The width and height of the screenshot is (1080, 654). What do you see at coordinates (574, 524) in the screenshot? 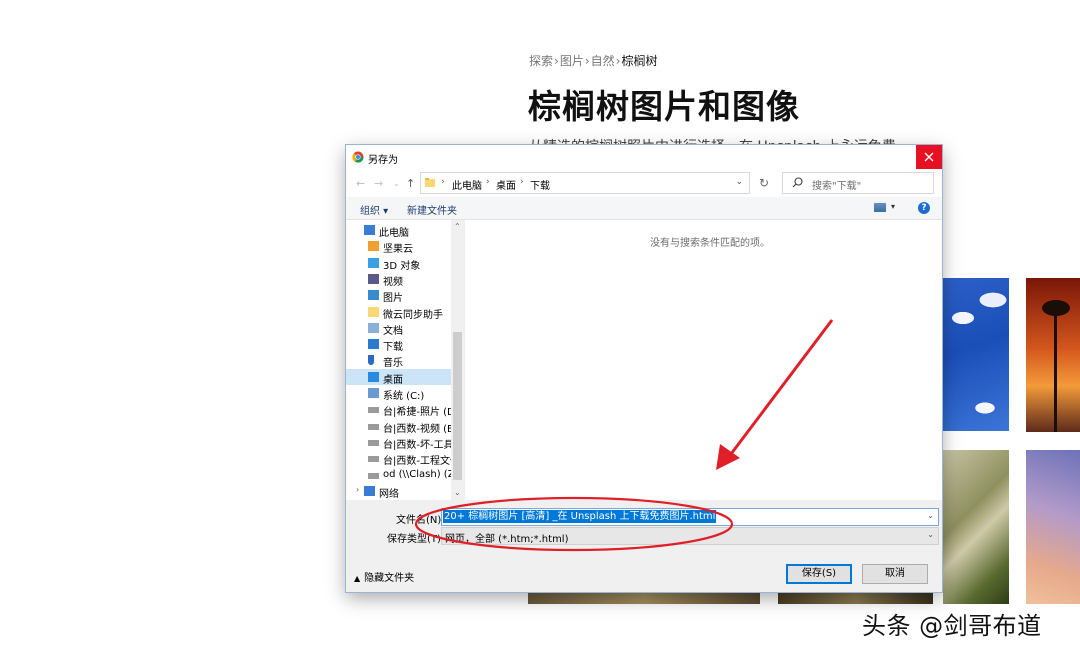
I see `annotation-ellipse` at bounding box center [574, 524].